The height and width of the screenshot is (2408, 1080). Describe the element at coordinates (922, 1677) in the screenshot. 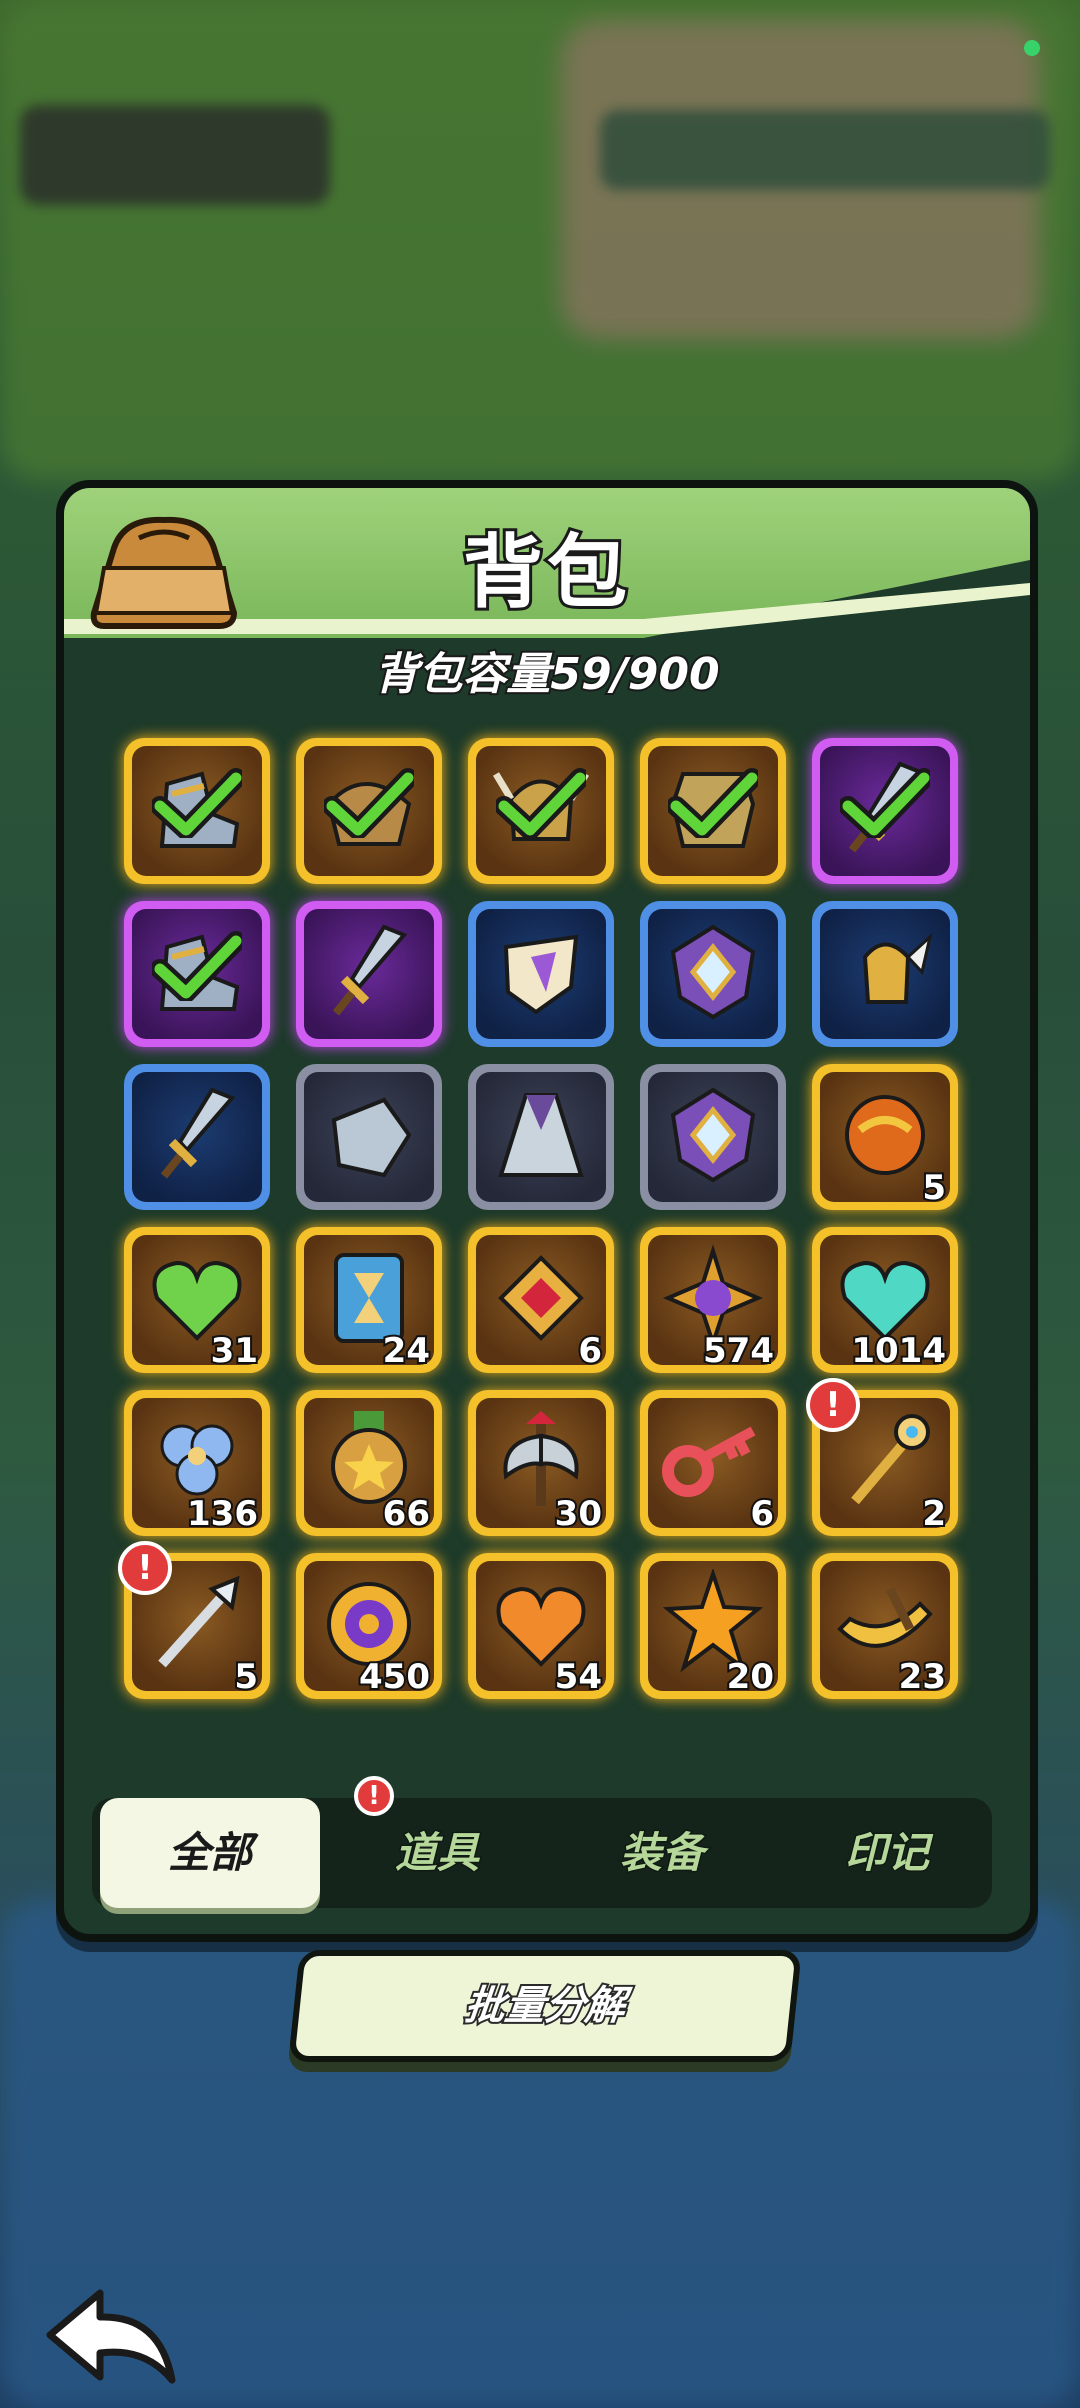

I see `item-count: 23` at that location.